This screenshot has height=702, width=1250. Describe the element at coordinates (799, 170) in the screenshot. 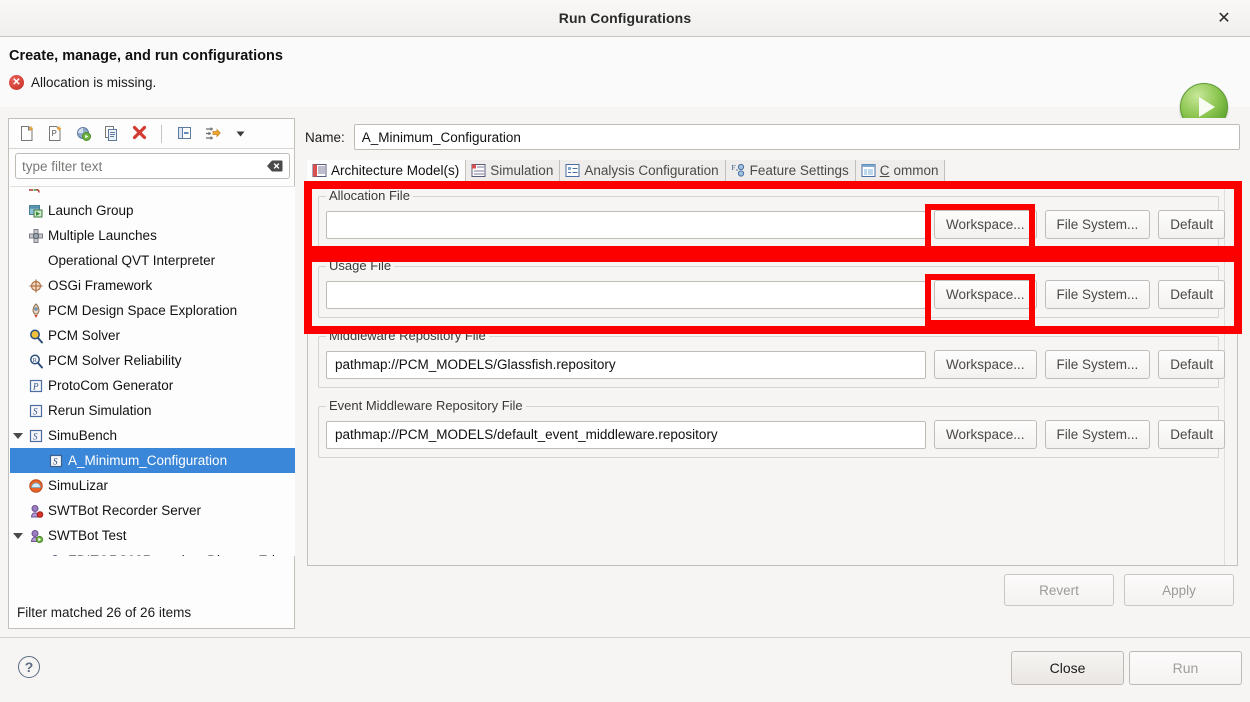

I see `tab-label: Feature Settings` at that location.